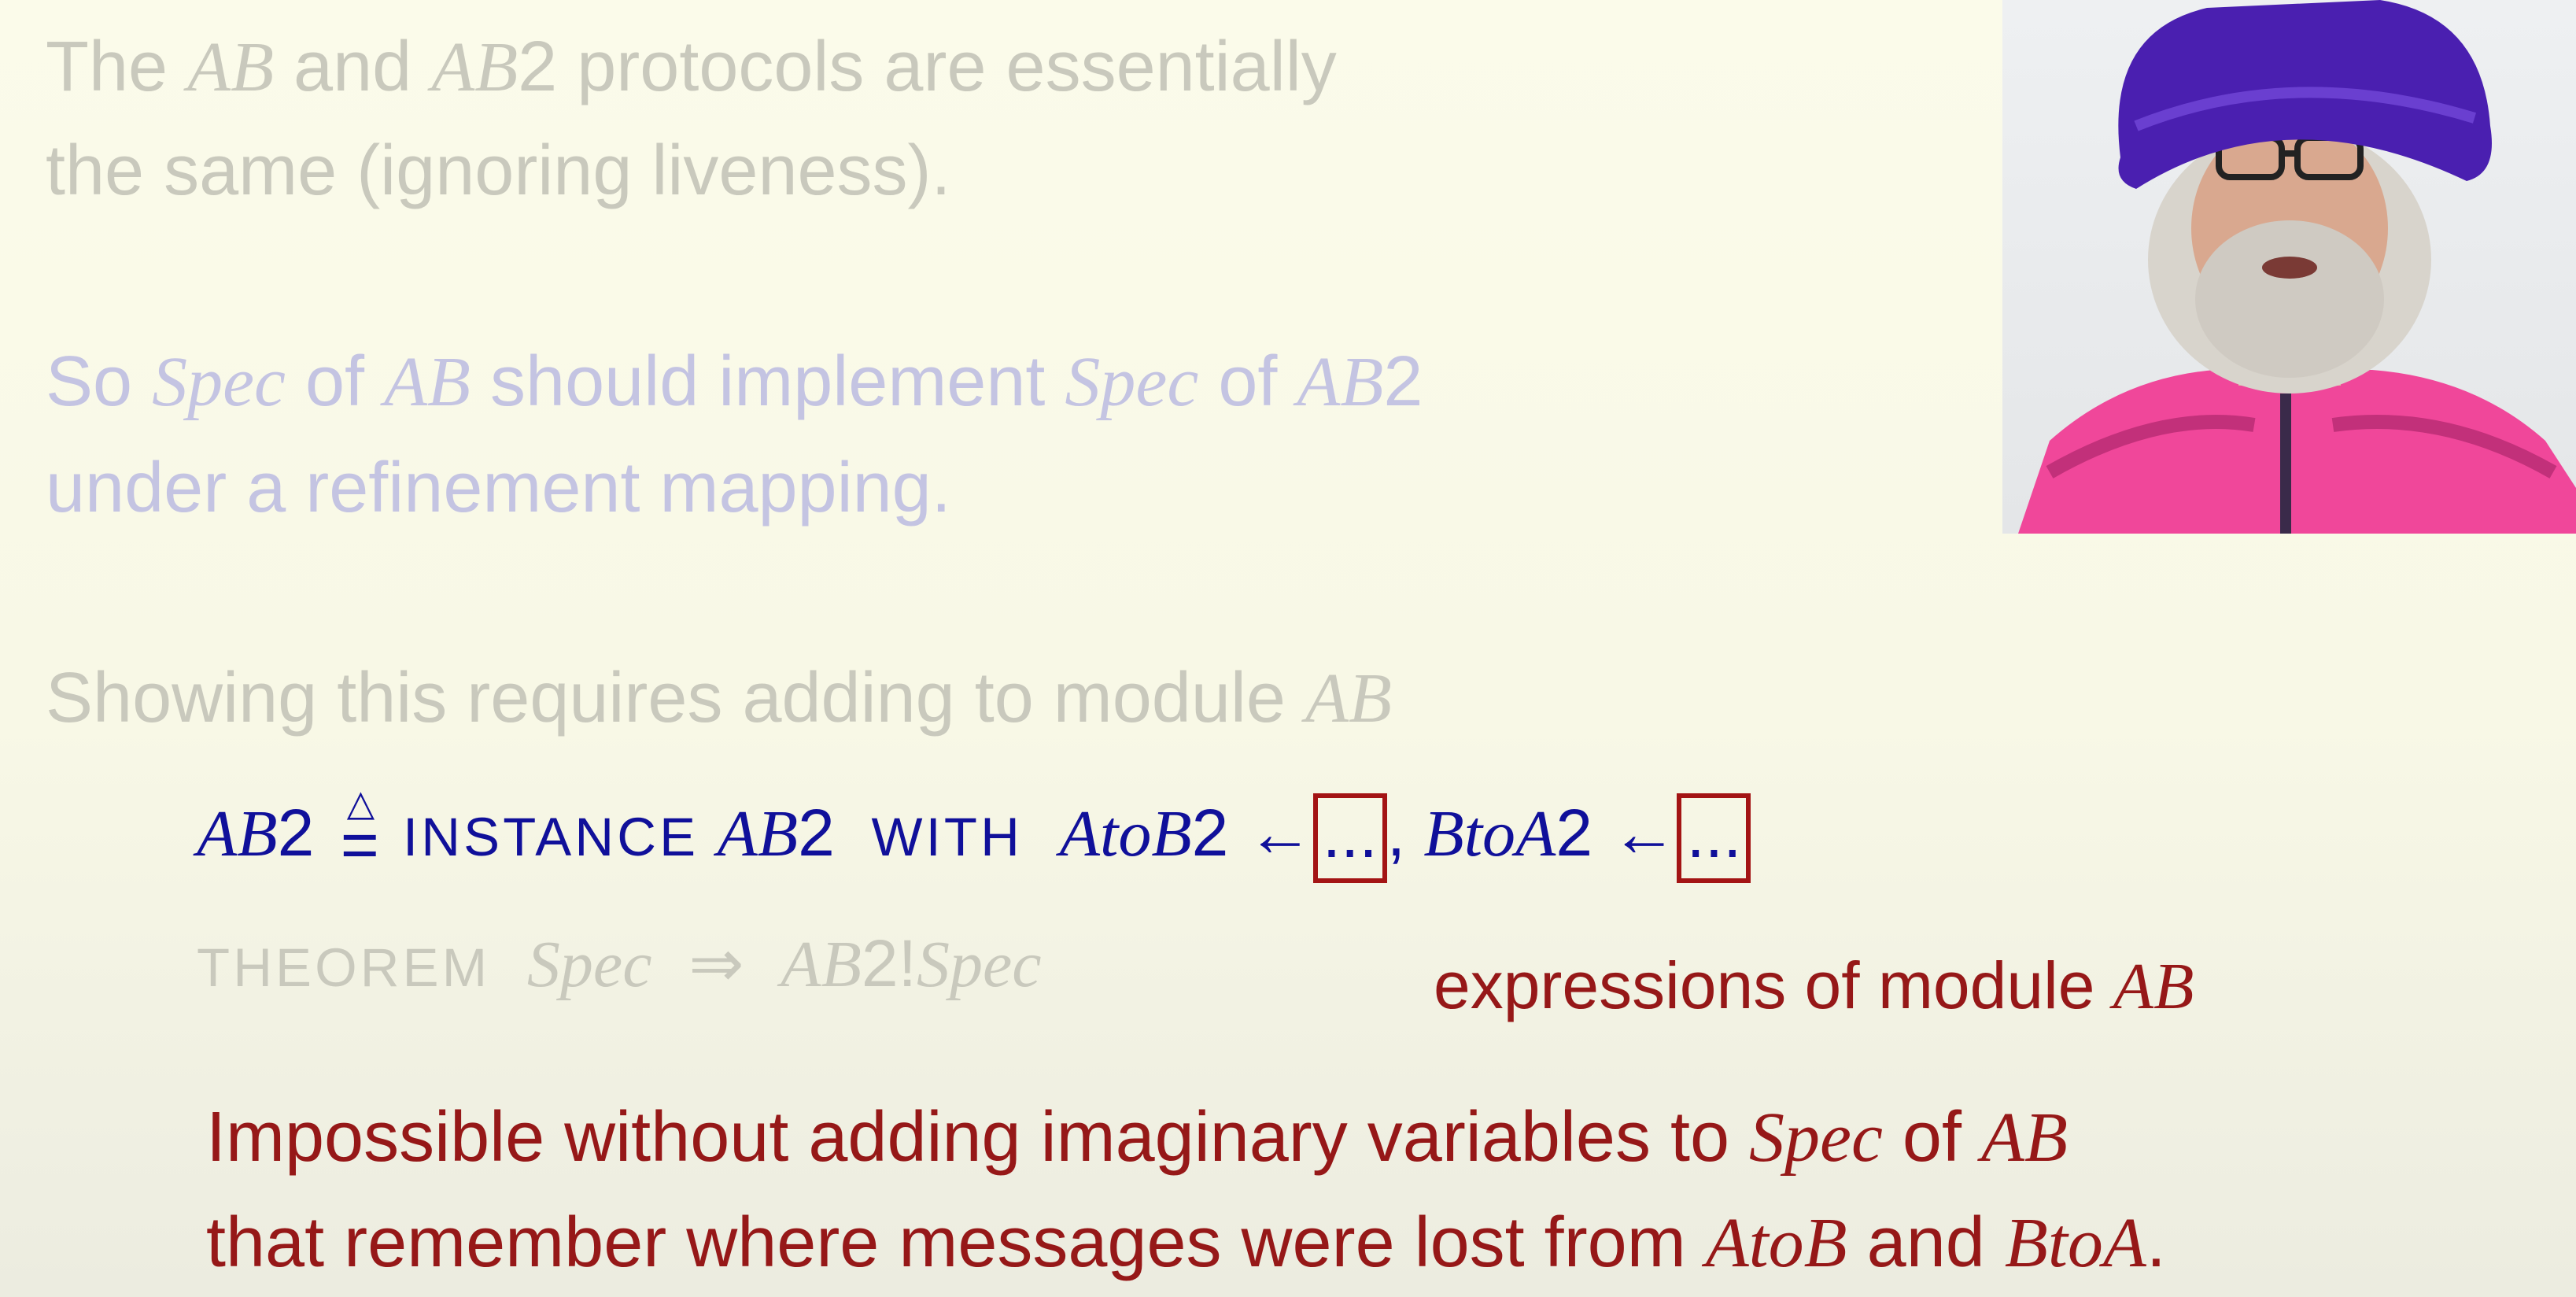 This screenshot has height=1297, width=2576. I want to click on slide-line-2: the same (ignoring liveness)., so click(498, 170).